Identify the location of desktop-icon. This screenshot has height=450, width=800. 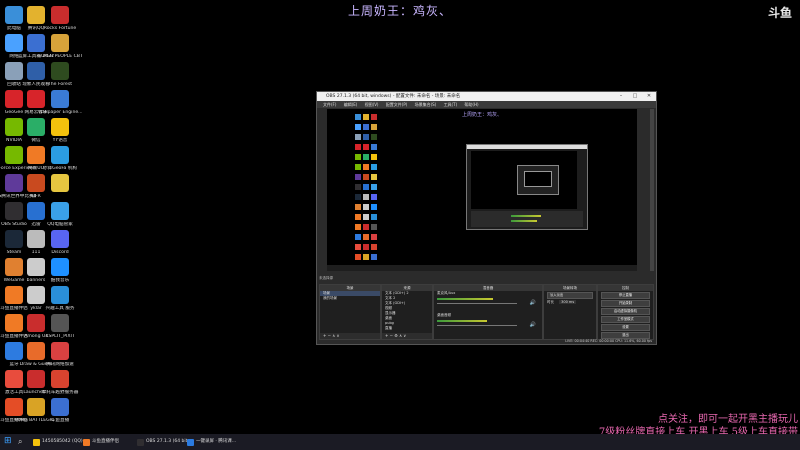
(60, 184).